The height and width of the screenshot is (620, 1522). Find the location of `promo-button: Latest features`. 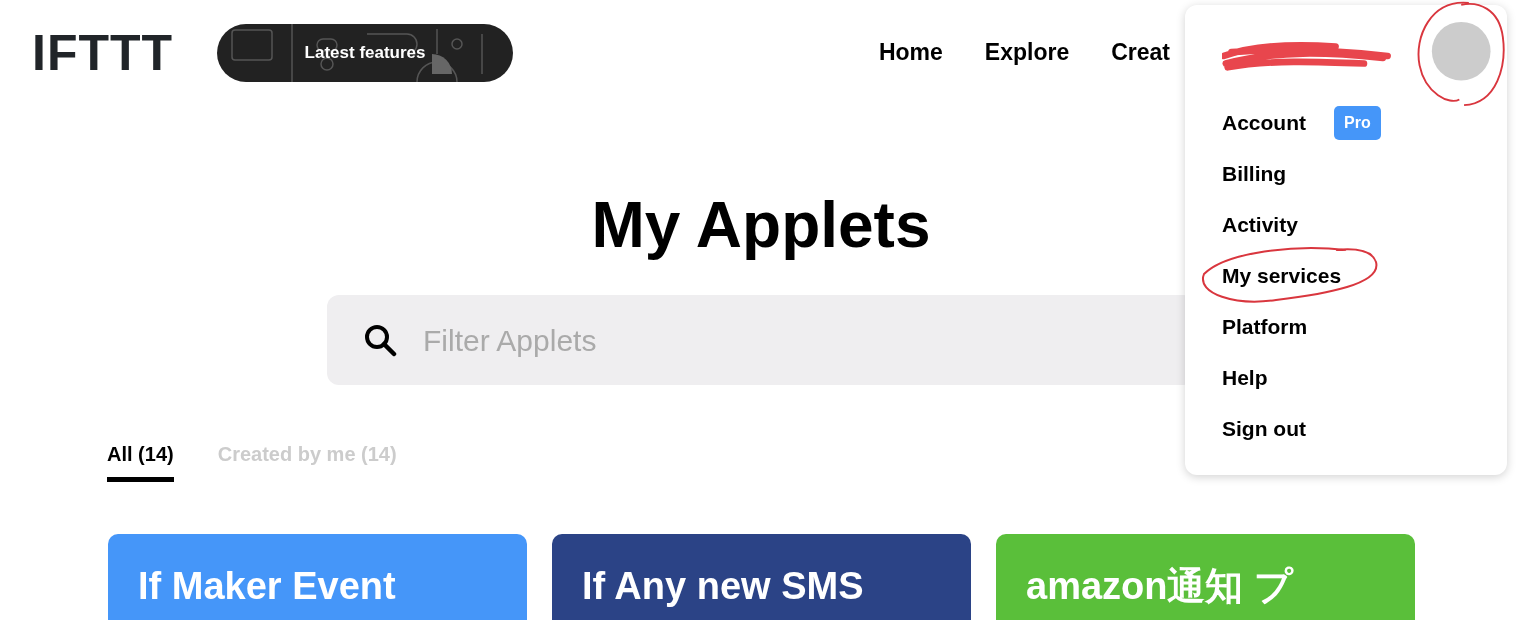

promo-button: Latest features is located at coordinates (365, 52).